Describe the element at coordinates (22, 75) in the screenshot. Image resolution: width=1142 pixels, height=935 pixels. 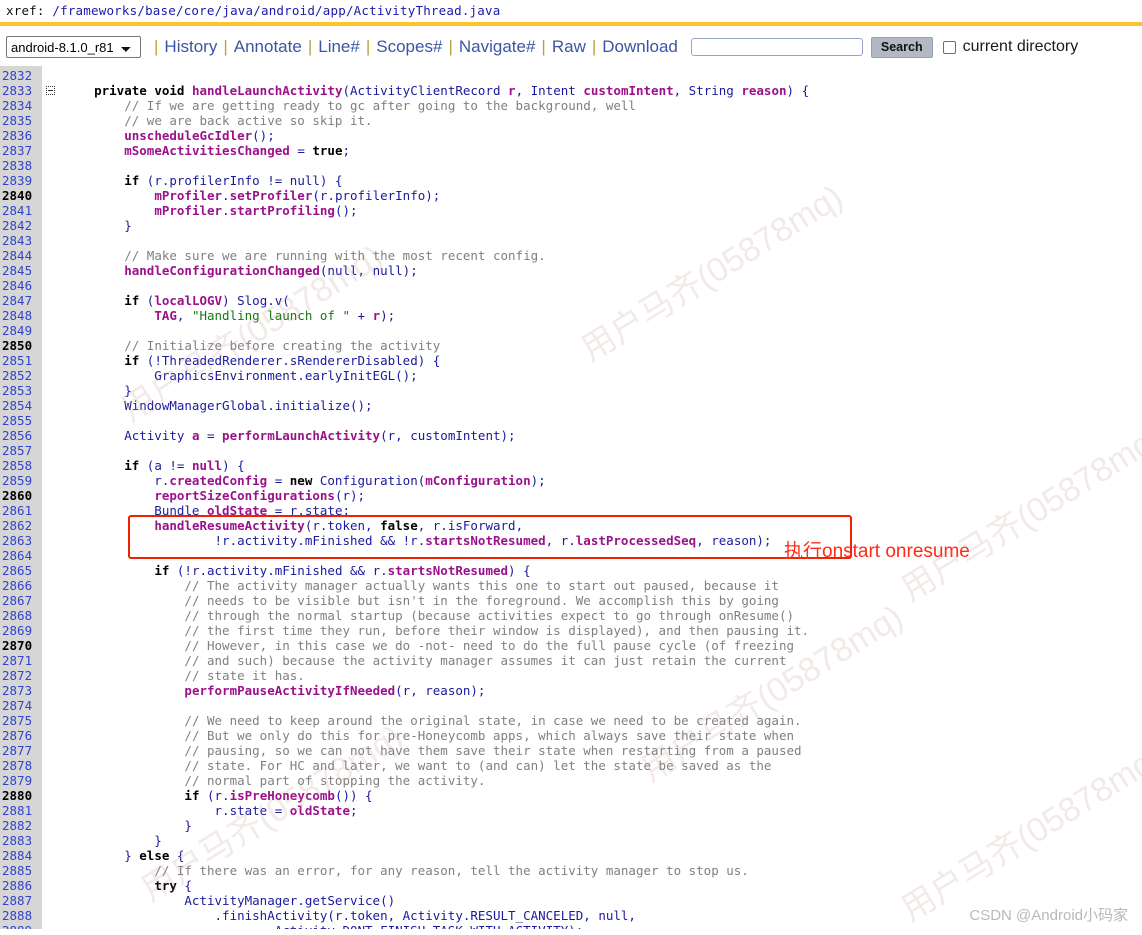
I see `line-number: 2832` at that location.